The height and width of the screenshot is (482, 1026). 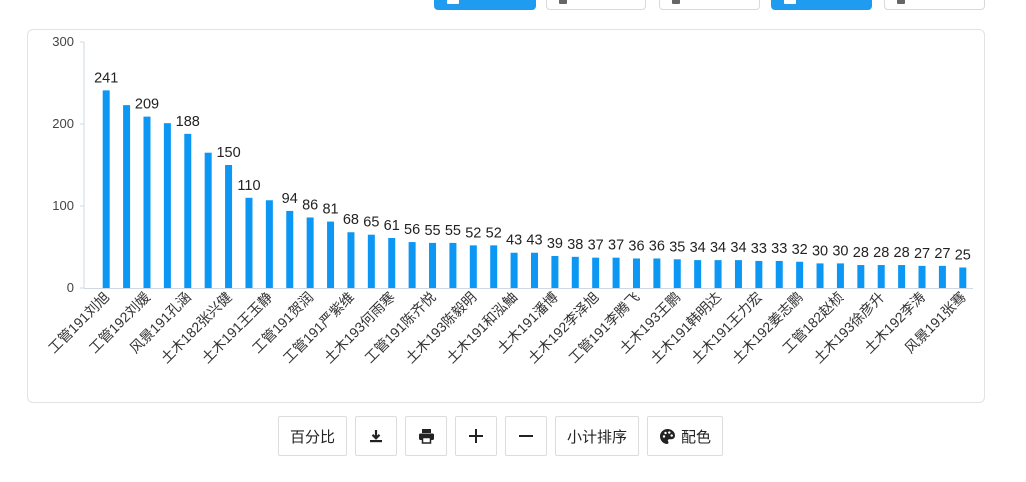 What do you see at coordinates (779, 249) in the screenshot?
I see `data-label: 33` at bounding box center [779, 249].